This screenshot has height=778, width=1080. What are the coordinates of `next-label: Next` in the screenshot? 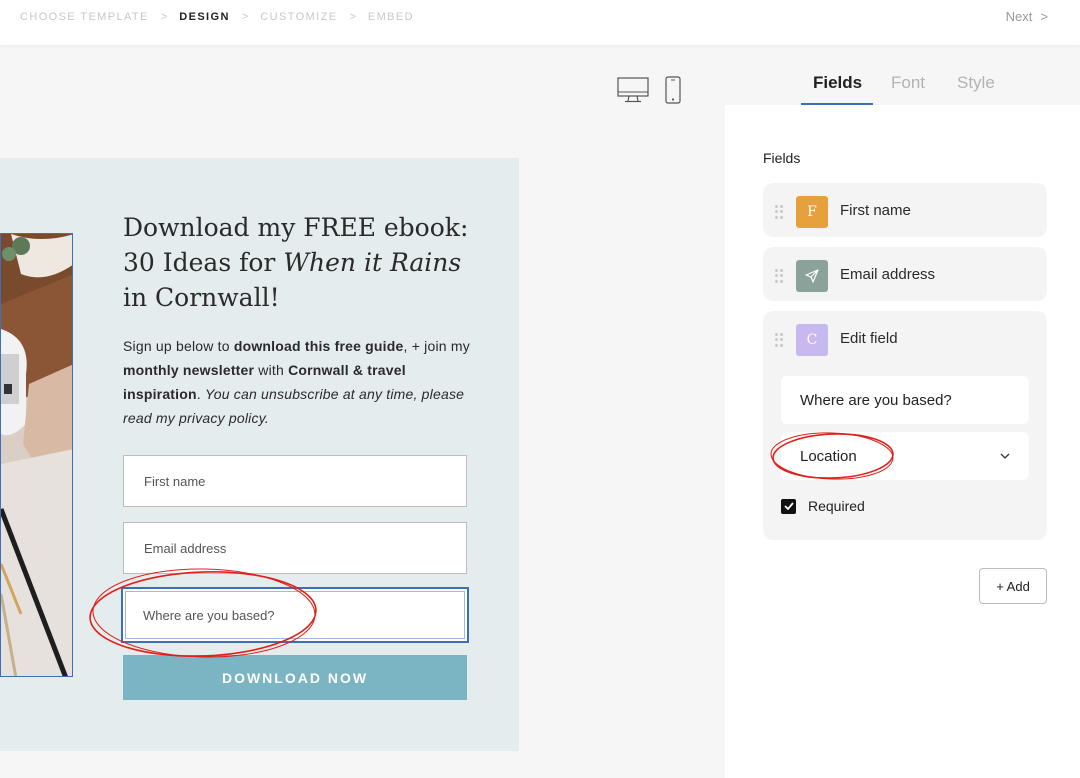 It's located at (1019, 16).